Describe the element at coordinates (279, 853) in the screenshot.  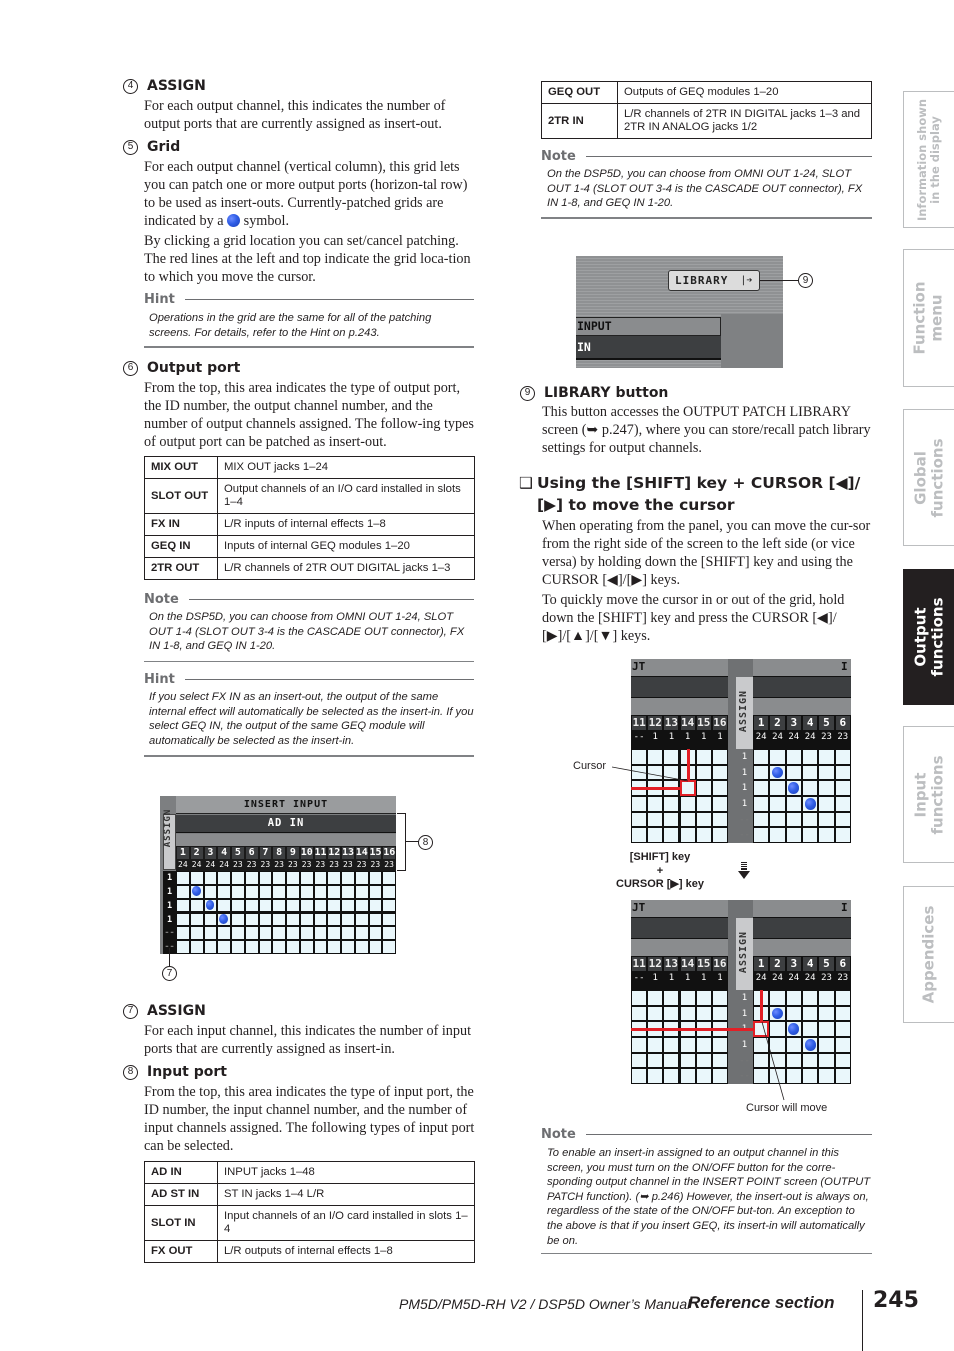
I see `channel-number: 8` at that location.